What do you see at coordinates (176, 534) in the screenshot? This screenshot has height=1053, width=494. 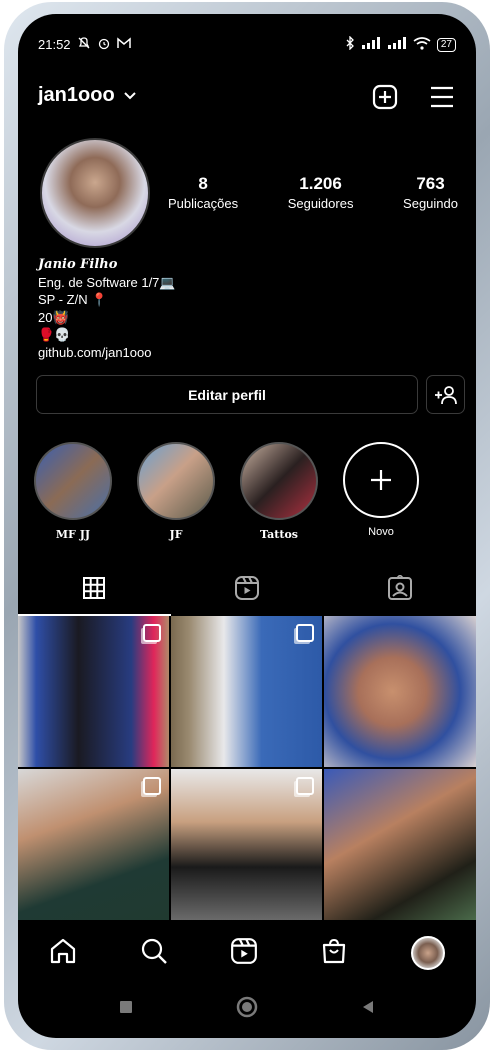 I see `highlight-label: JF` at bounding box center [176, 534].